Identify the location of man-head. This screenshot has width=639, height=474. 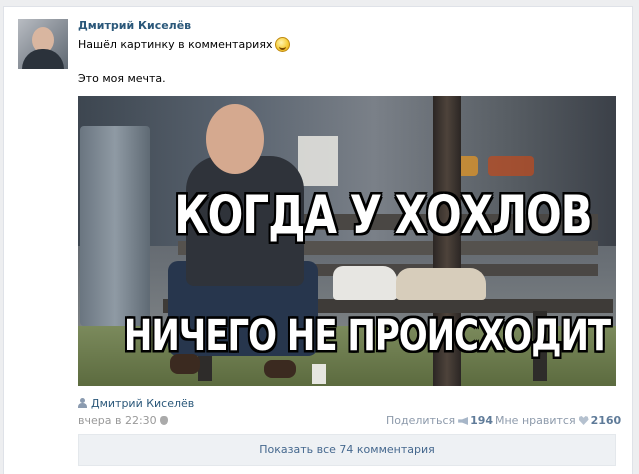
(235, 139).